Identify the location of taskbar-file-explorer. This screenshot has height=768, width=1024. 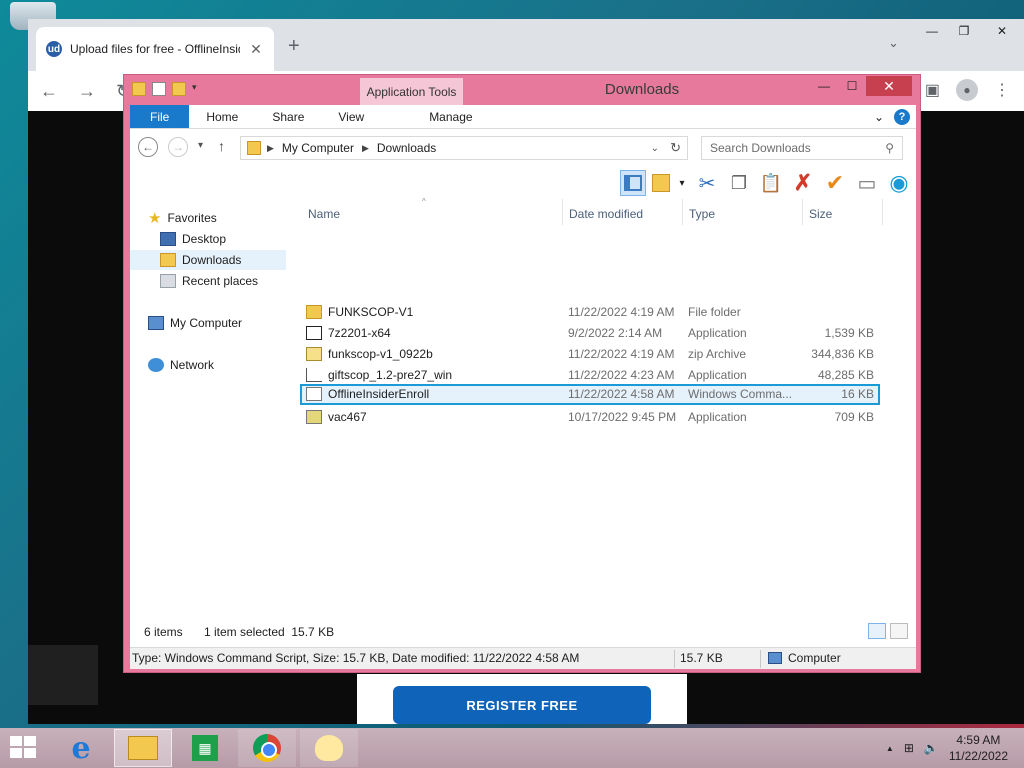
(143, 748).